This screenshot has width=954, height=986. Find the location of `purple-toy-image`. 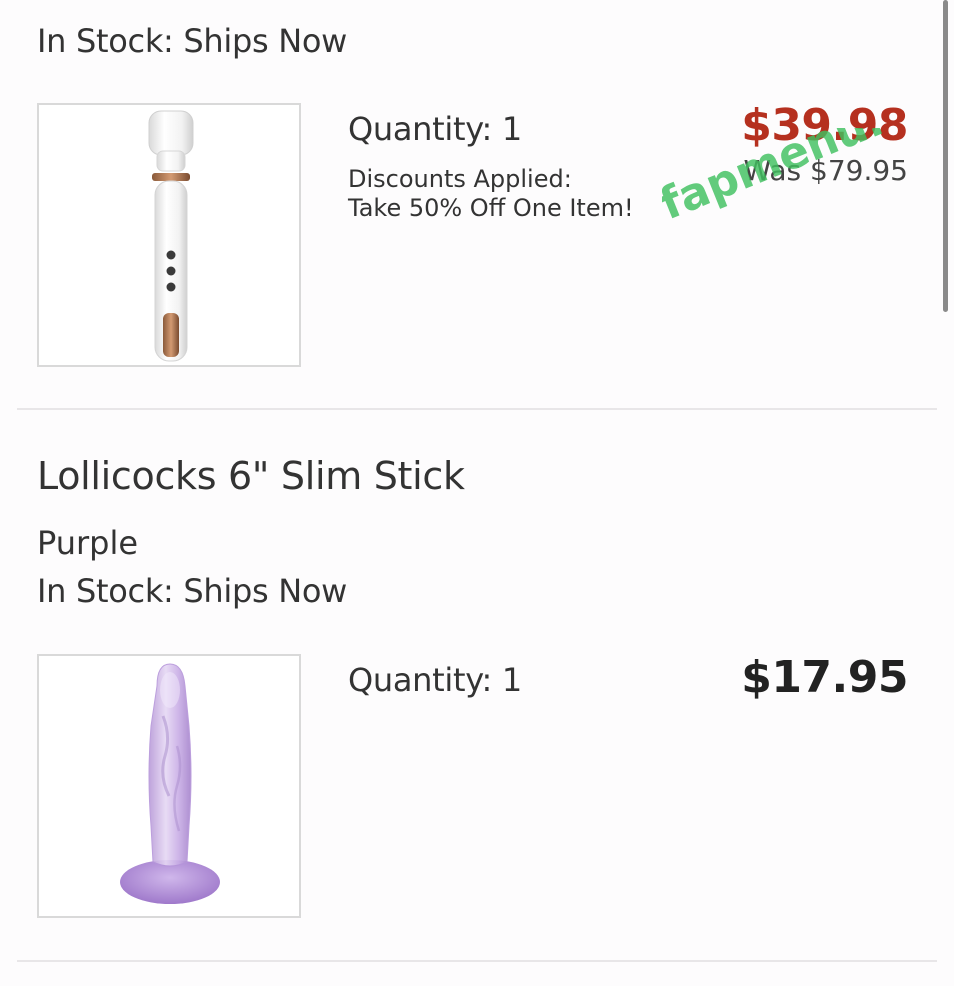

purple-toy-image is located at coordinates (170, 783).